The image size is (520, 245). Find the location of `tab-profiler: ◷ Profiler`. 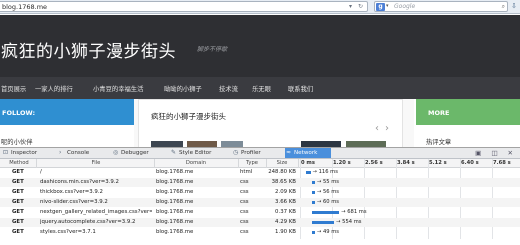

tab-profiler: ◷ Profiler is located at coordinates (246, 153).